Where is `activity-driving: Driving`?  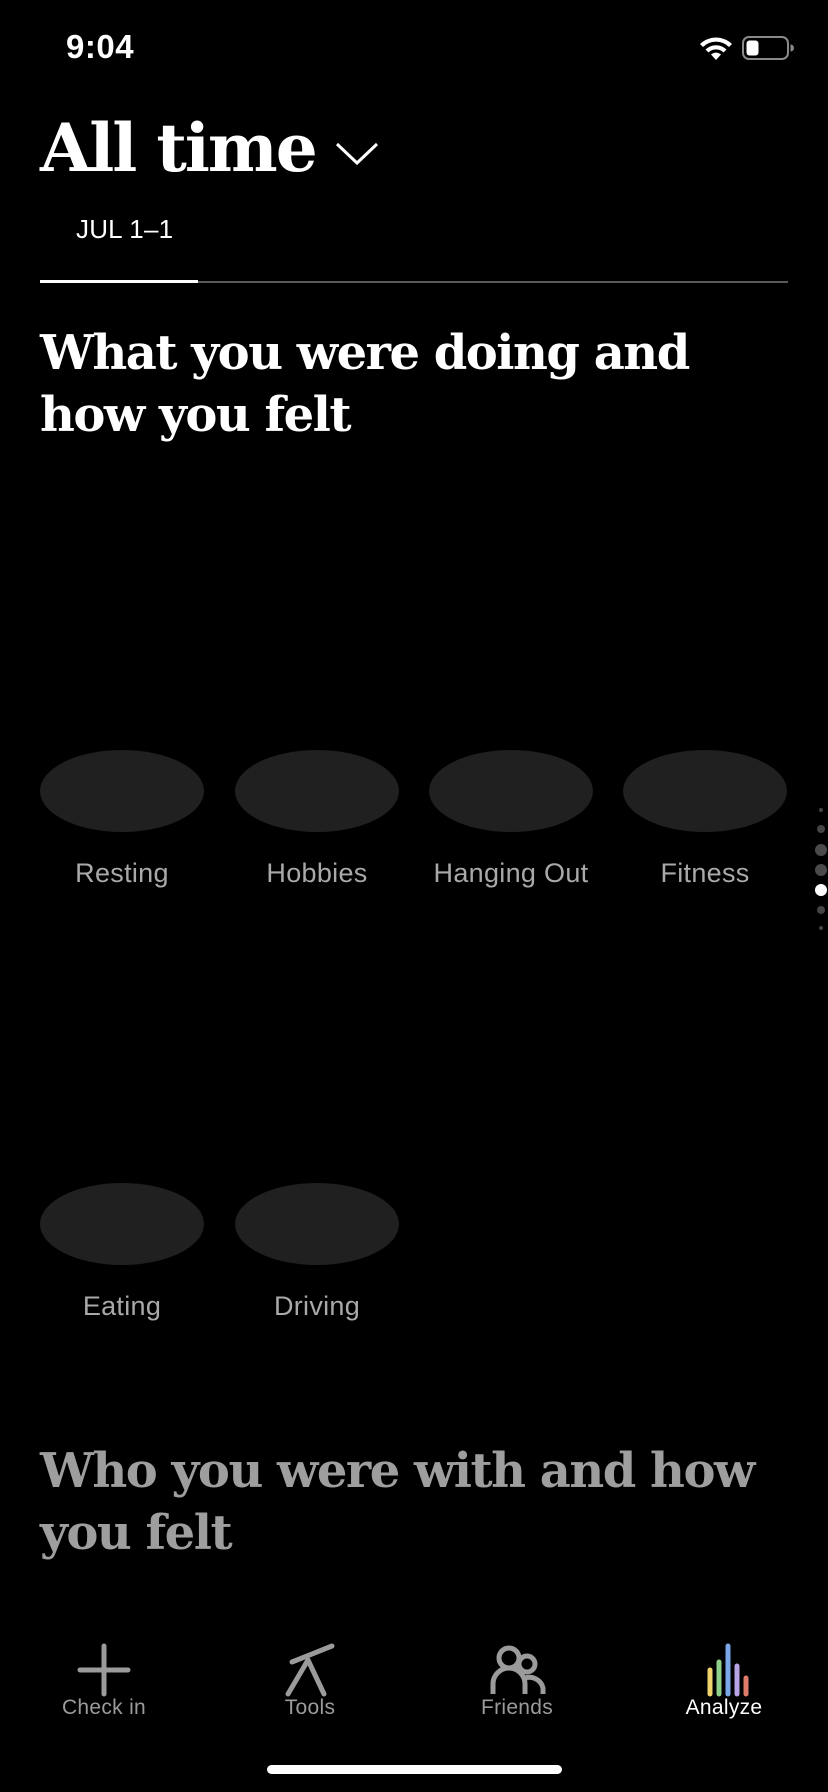
activity-driving: Driving is located at coordinates (317, 1252).